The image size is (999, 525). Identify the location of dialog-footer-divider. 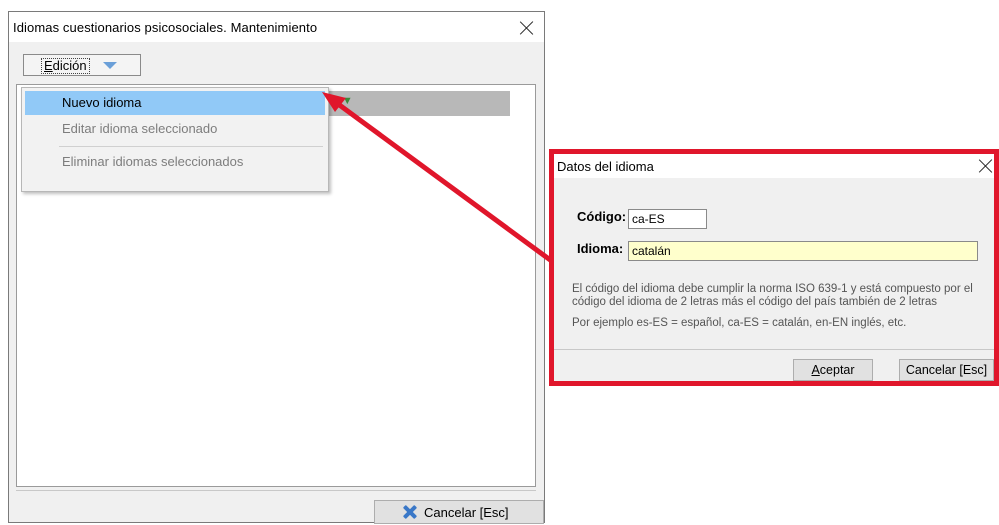
(774, 349).